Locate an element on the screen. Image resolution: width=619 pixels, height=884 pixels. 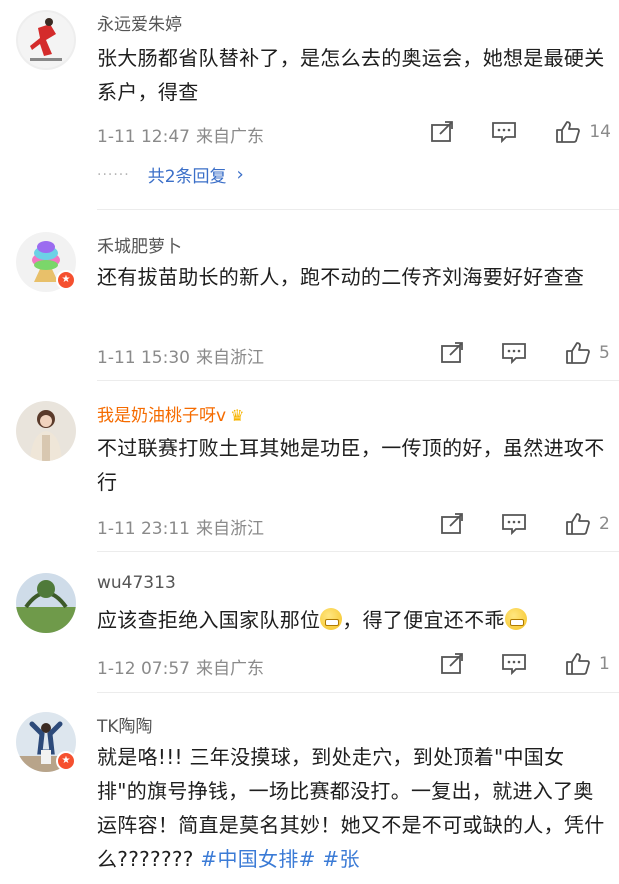
comment-text-part: 应该查拒绝入国家队那位 is located at coordinates (209, 620).